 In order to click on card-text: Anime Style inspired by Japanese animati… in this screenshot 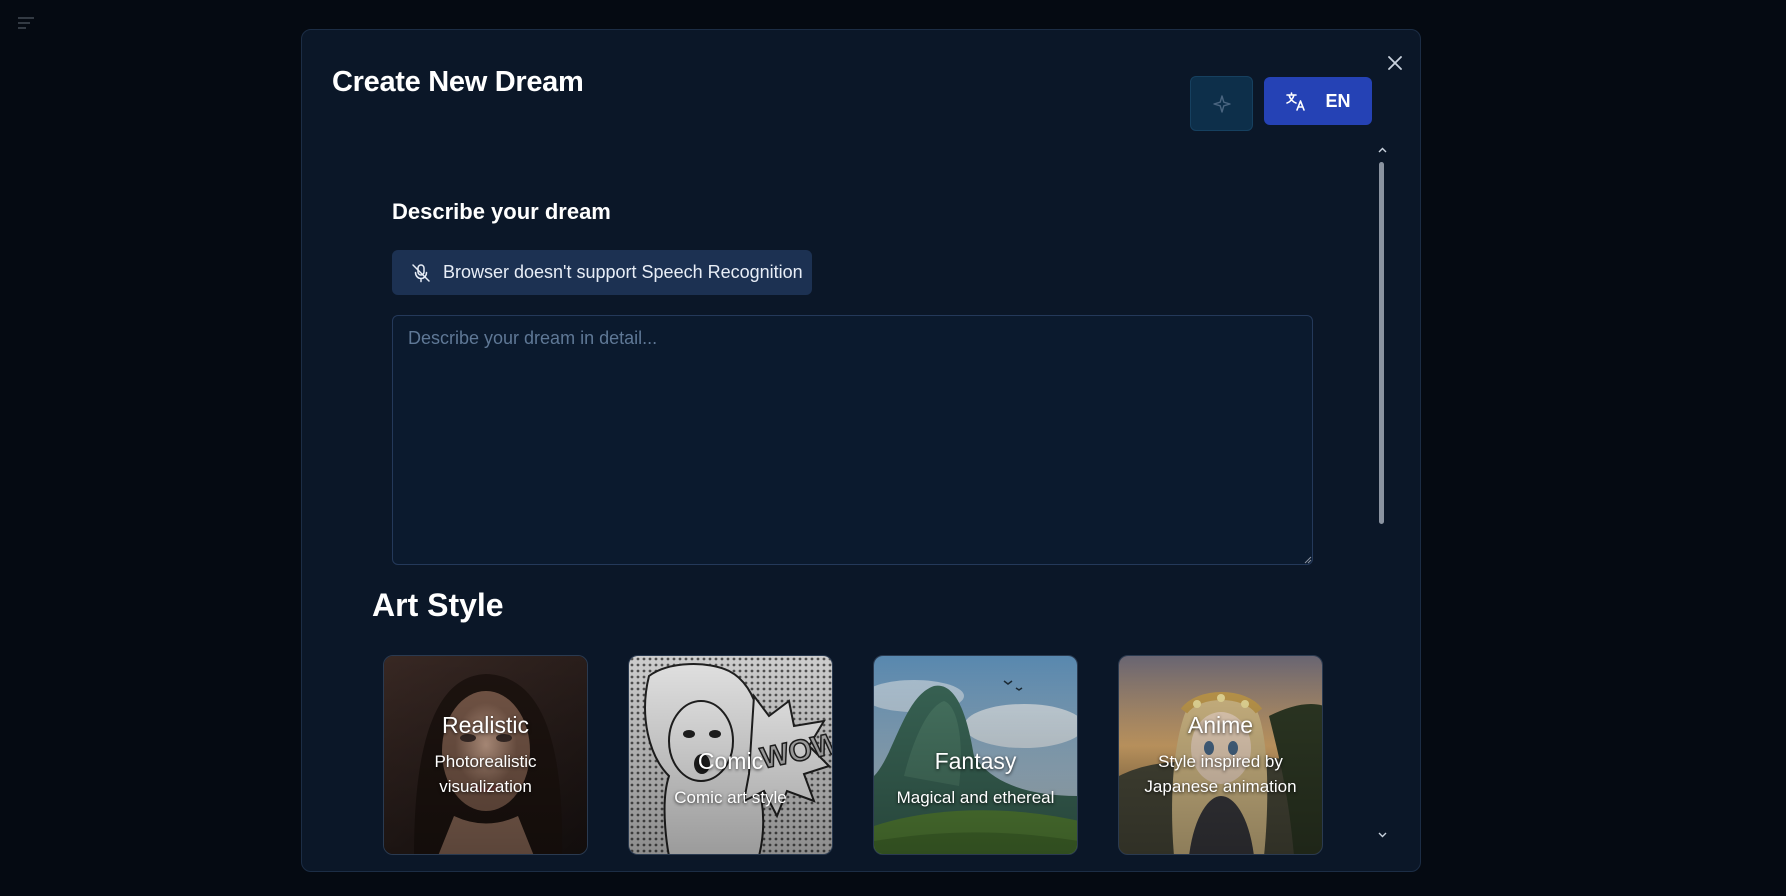, I will do `click(1220, 755)`.